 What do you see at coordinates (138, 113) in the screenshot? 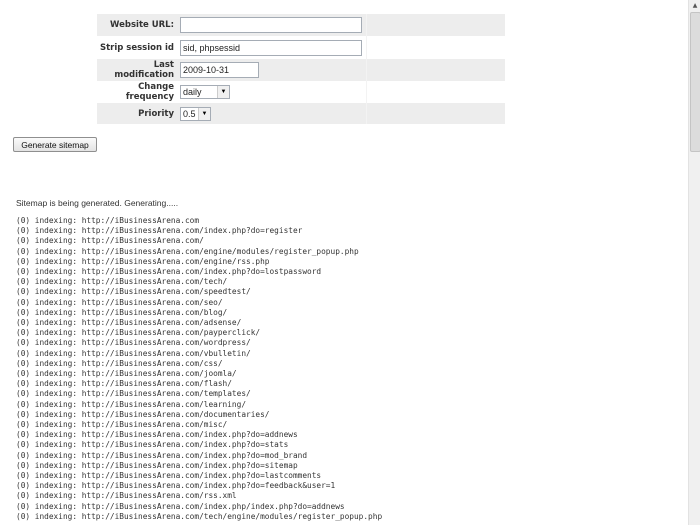
I see `priority-label: Priority` at bounding box center [138, 113].